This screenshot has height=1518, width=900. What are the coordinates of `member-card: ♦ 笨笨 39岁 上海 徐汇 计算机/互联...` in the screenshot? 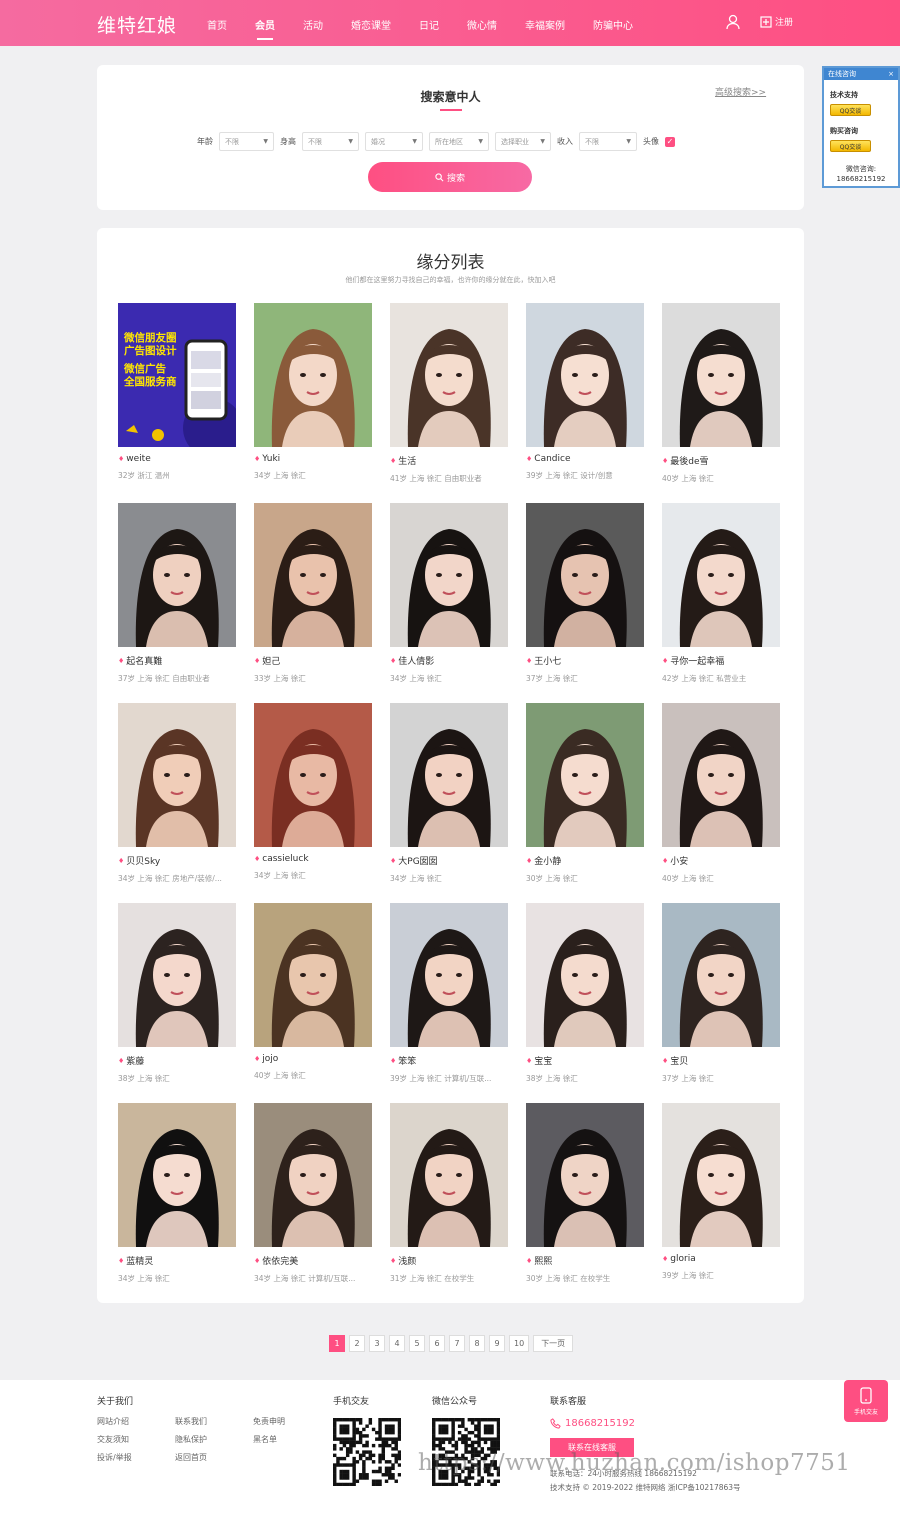 It's located at (449, 993).